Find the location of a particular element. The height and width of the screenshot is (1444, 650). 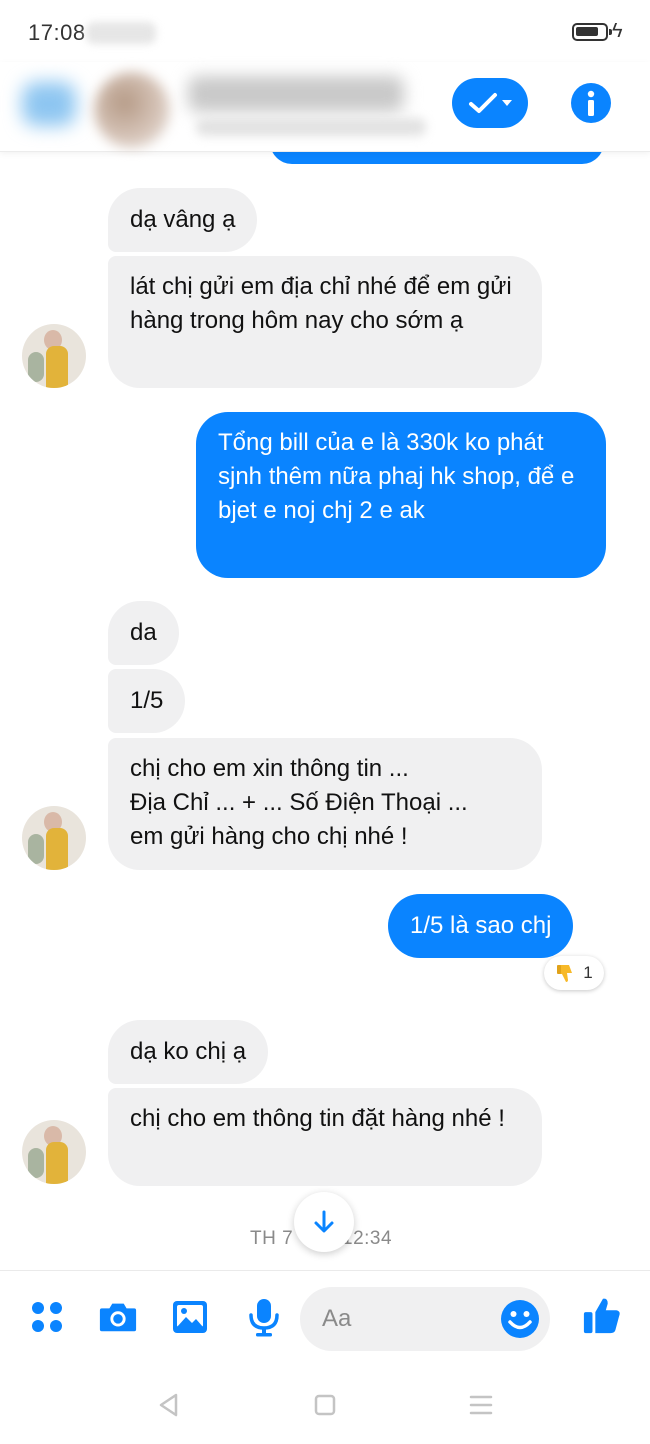

info-icon is located at coordinates (591, 103).